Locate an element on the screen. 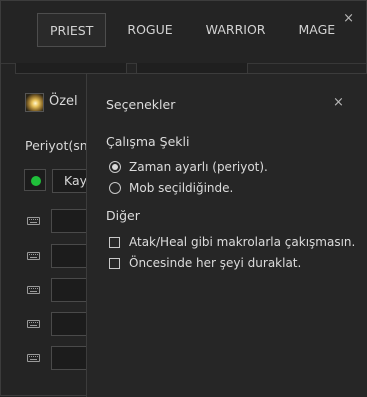  other-section-label: Diğer is located at coordinates (123, 215).